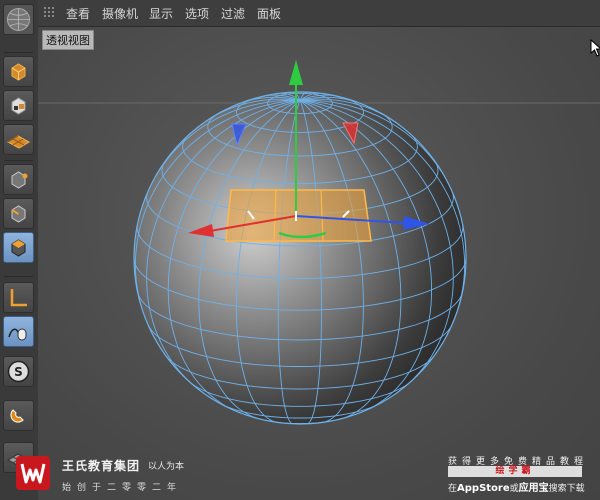 The width and height of the screenshot is (600, 500). Describe the element at coordinates (68, 40) in the screenshot. I see `view-name-label: 透视视图` at that location.